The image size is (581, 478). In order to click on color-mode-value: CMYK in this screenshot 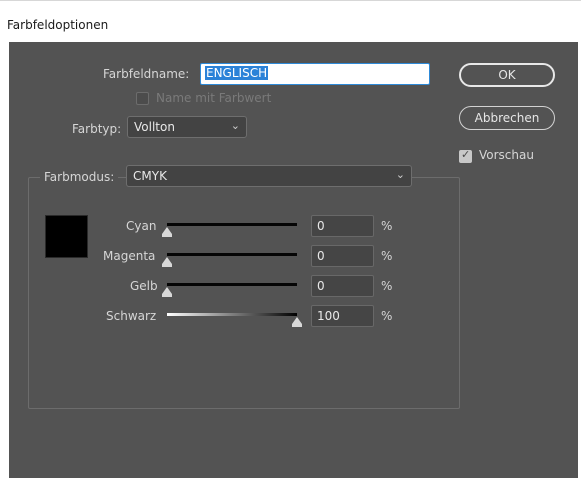, I will do `click(150, 176)`.